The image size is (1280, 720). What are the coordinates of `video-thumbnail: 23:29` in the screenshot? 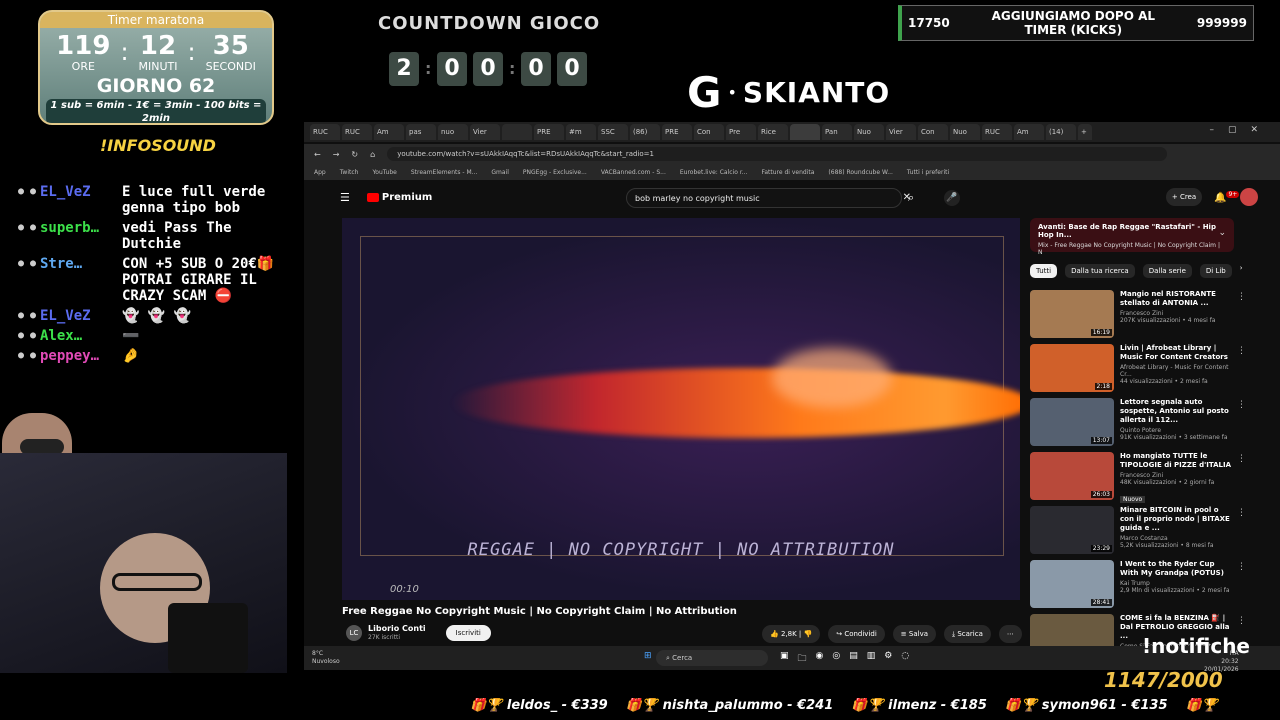 It's located at (1072, 530).